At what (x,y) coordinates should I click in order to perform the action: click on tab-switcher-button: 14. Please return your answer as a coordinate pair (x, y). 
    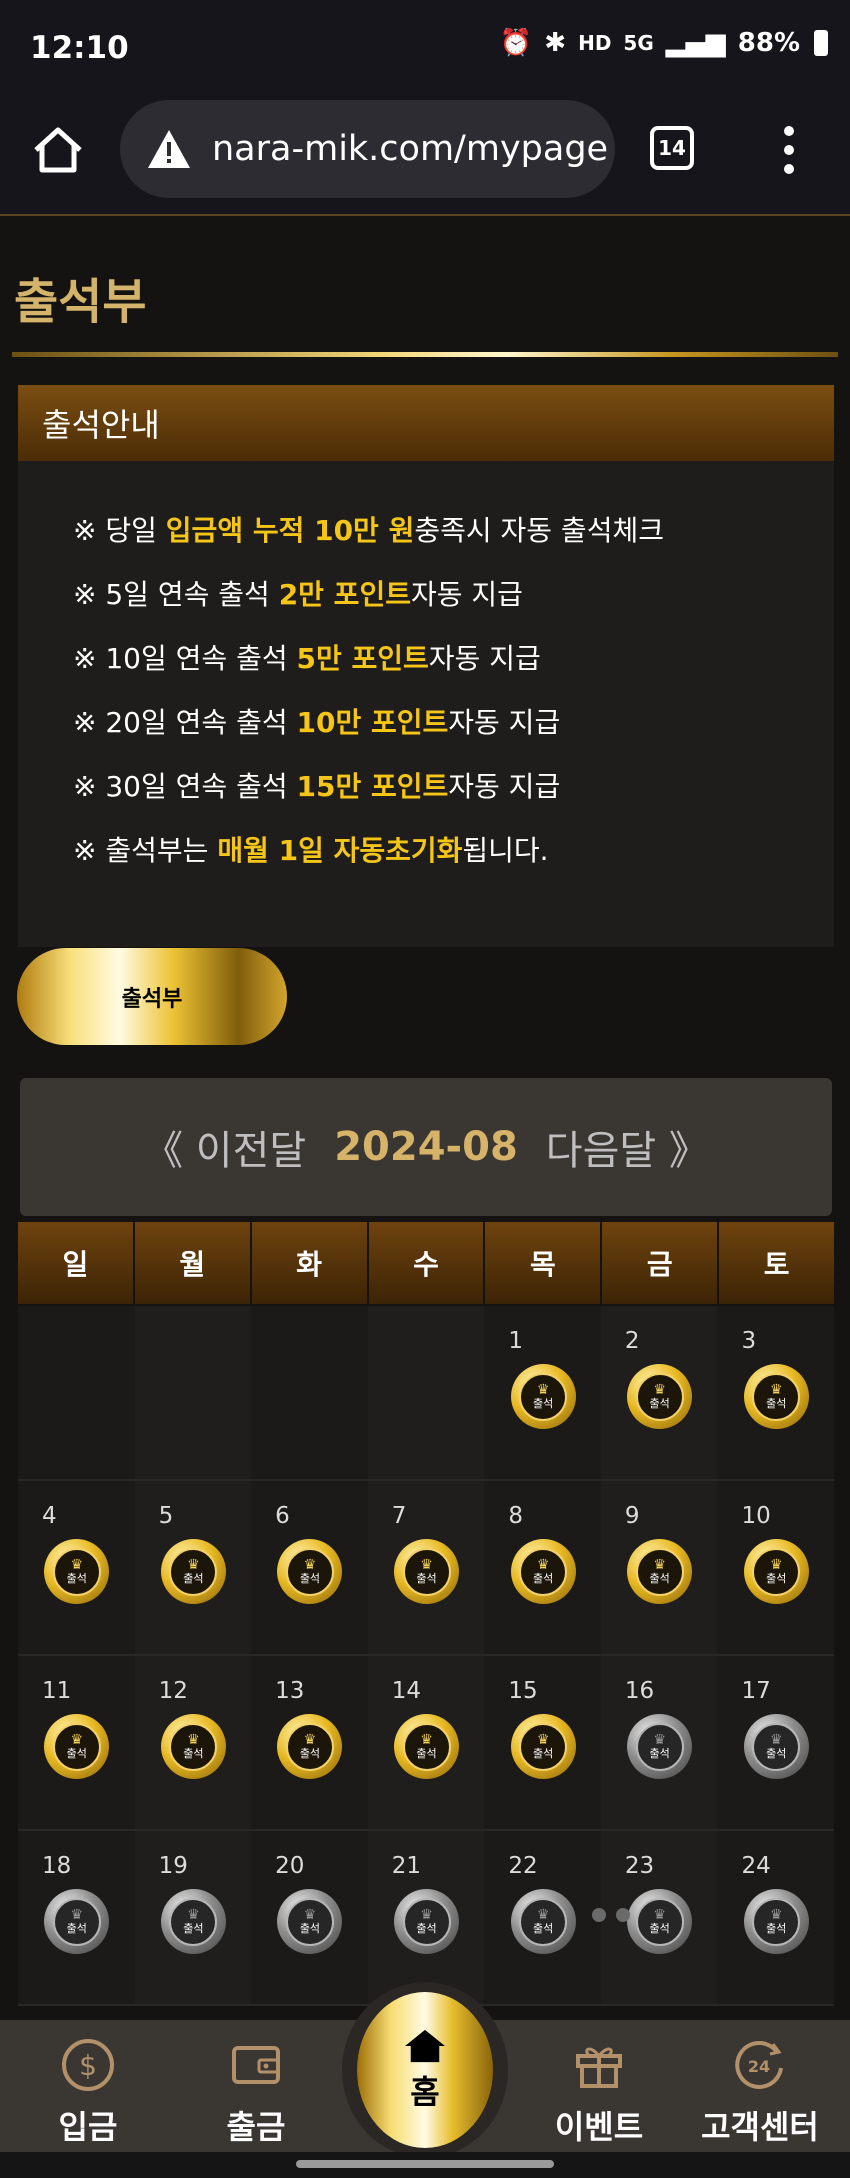
    Looking at the image, I should click on (672, 148).